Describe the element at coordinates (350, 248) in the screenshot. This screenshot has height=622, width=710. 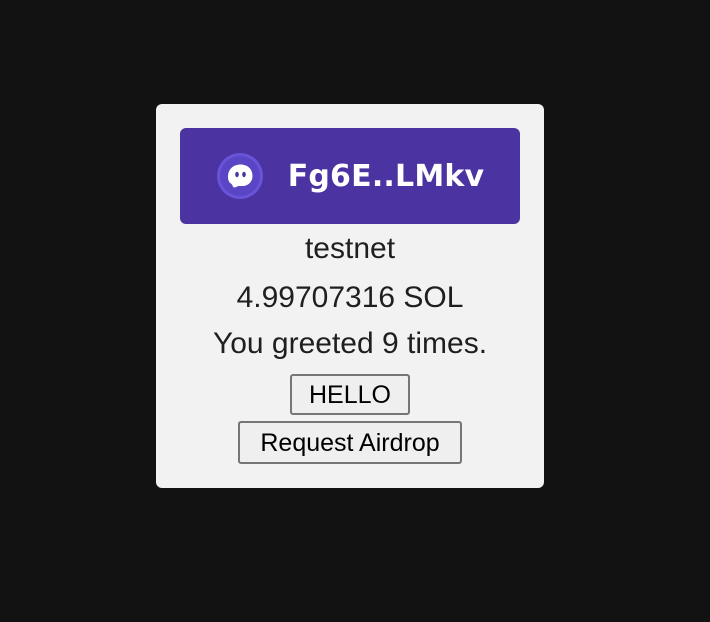
I see `network-label: testnet` at that location.